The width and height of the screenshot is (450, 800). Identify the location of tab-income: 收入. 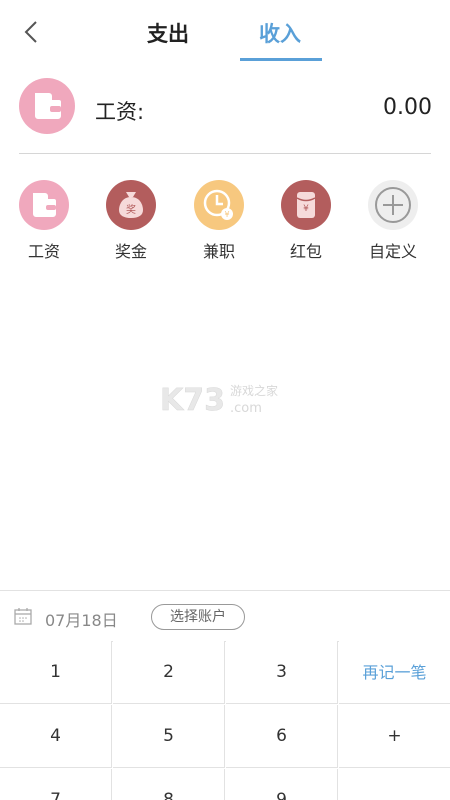
(280, 33).